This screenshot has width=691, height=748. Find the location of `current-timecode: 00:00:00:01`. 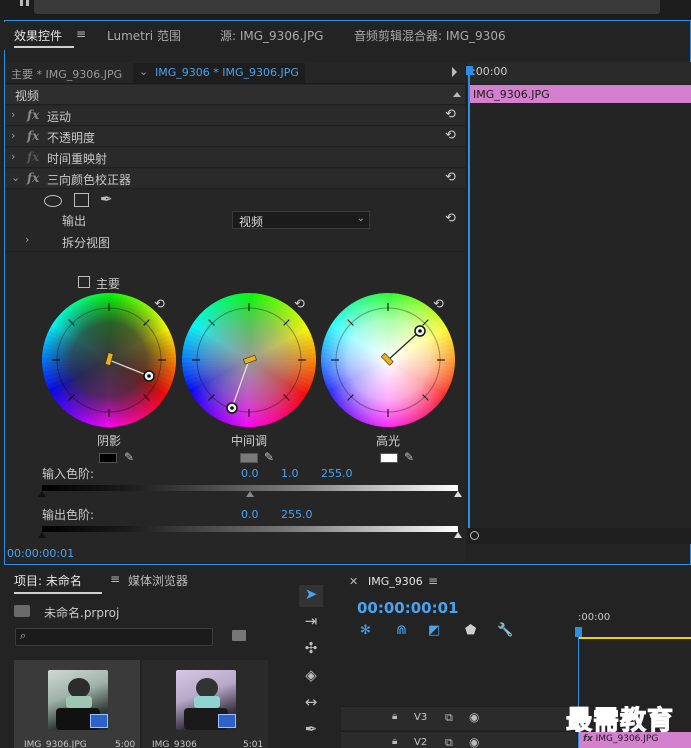

current-timecode: 00:00:00:01 is located at coordinates (40, 553).